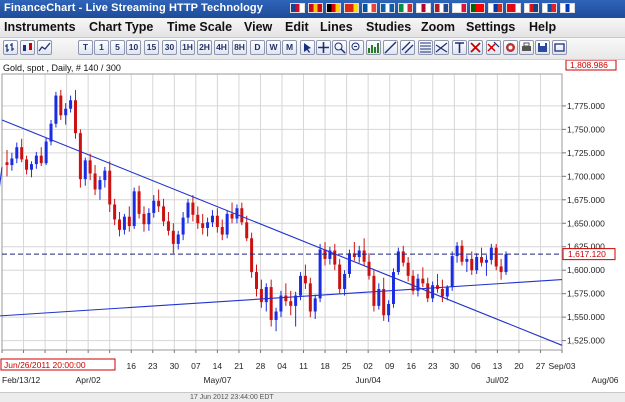 The image size is (625, 402). What do you see at coordinates (531, 8) in the screenshot?
I see `flag-czech` at bounding box center [531, 8].